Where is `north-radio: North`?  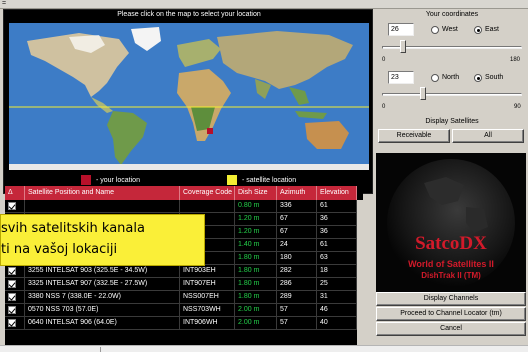 north-radio: North is located at coordinates (445, 77).